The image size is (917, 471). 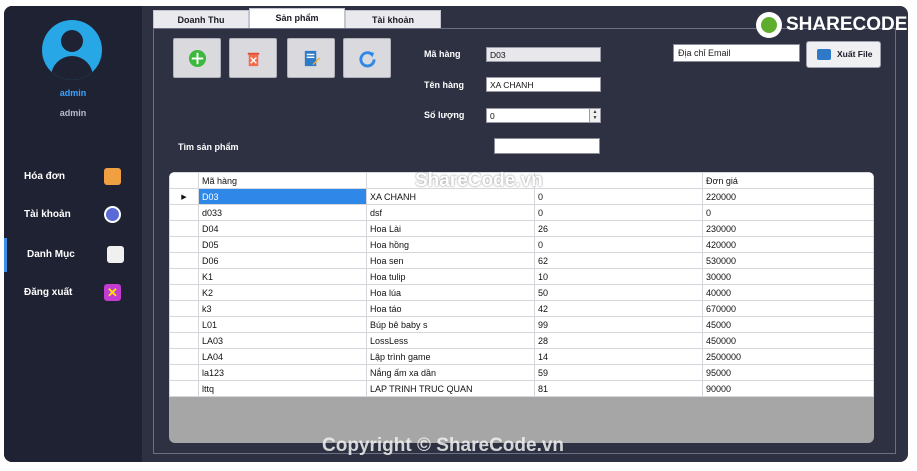 I want to click on table-row: lttq LAP TRINH TRUC QUAN 81 90000, so click(x=521, y=388).